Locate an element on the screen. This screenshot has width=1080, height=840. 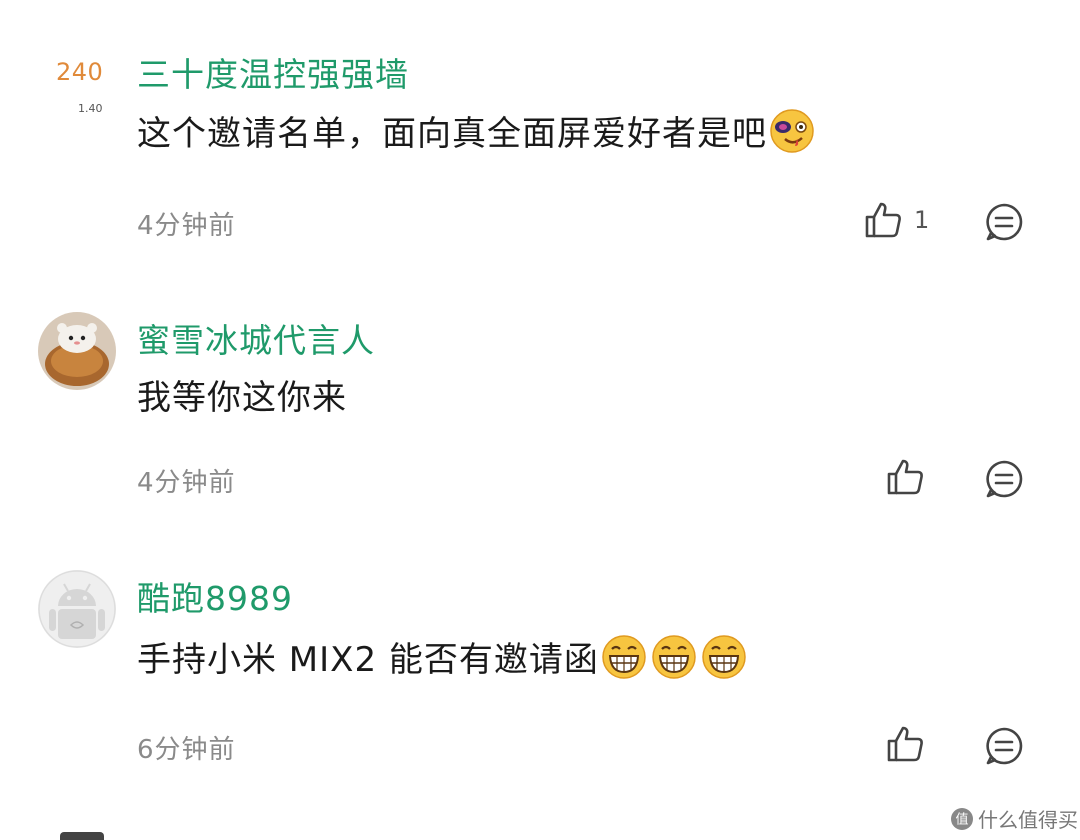
level-badge: 240 1.40 is located at coordinates (80, 86).